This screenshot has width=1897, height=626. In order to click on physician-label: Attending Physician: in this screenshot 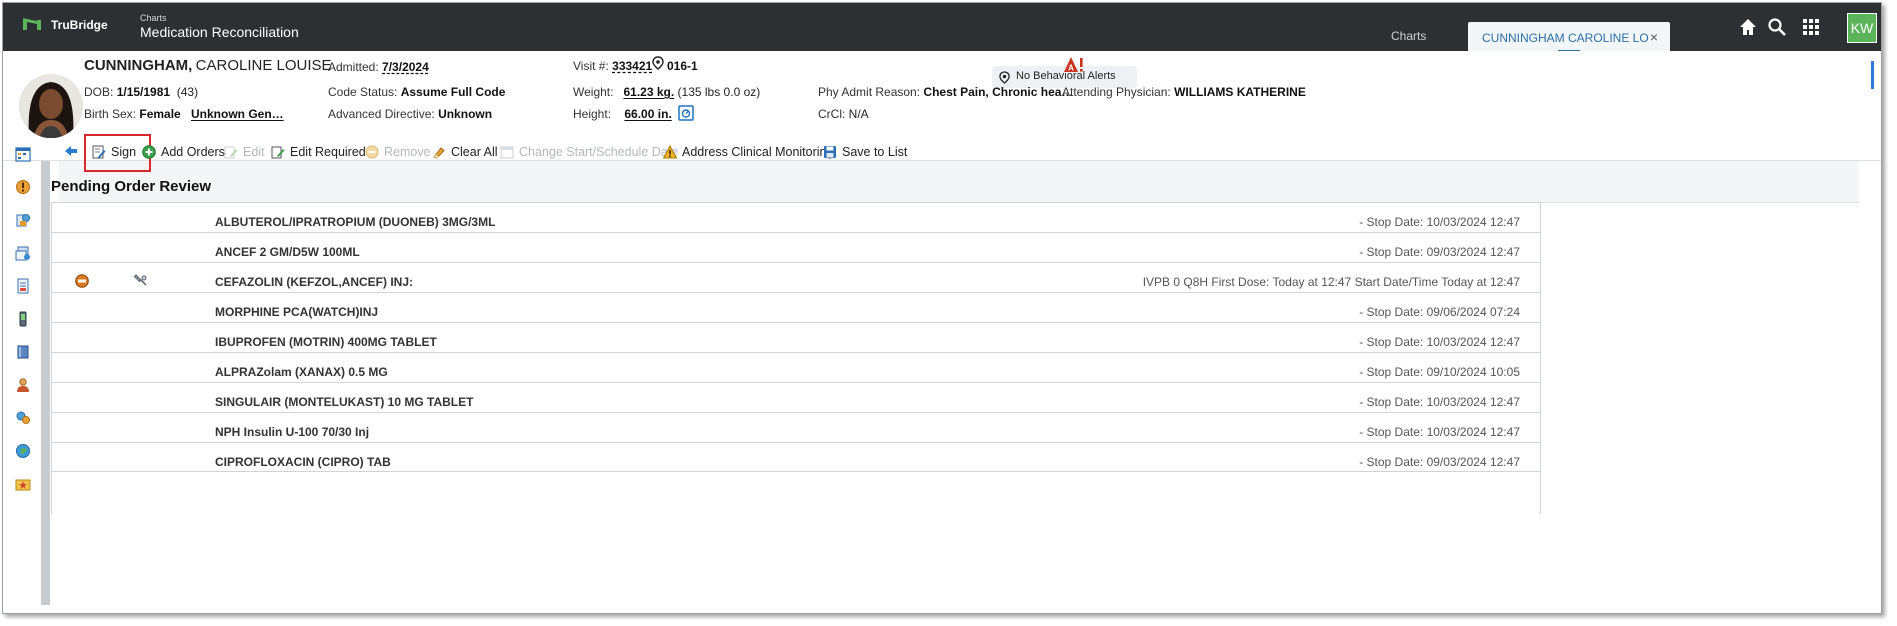, I will do `click(1116, 92)`.